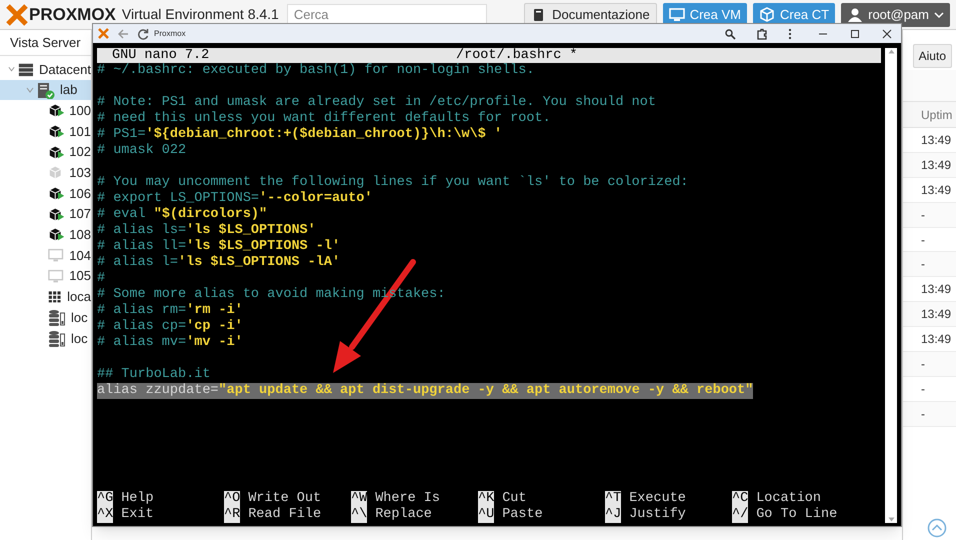 The width and height of the screenshot is (956, 540). Describe the element at coordinates (359, 515) in the screenshot. I see `shortcut-key: ^\` at that location.